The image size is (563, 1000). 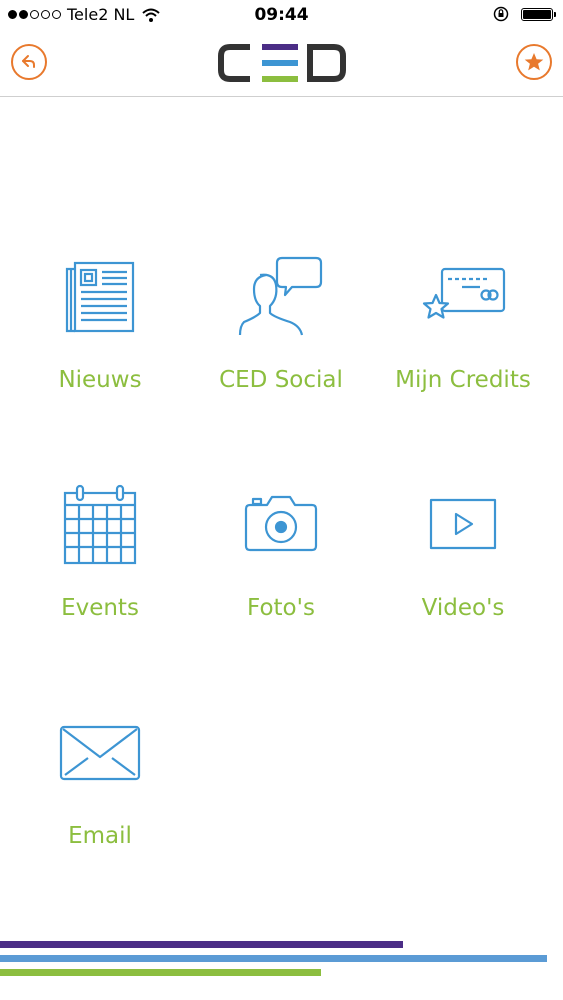 I want to click on back-arrow-icon, so click(x=28, y=61).